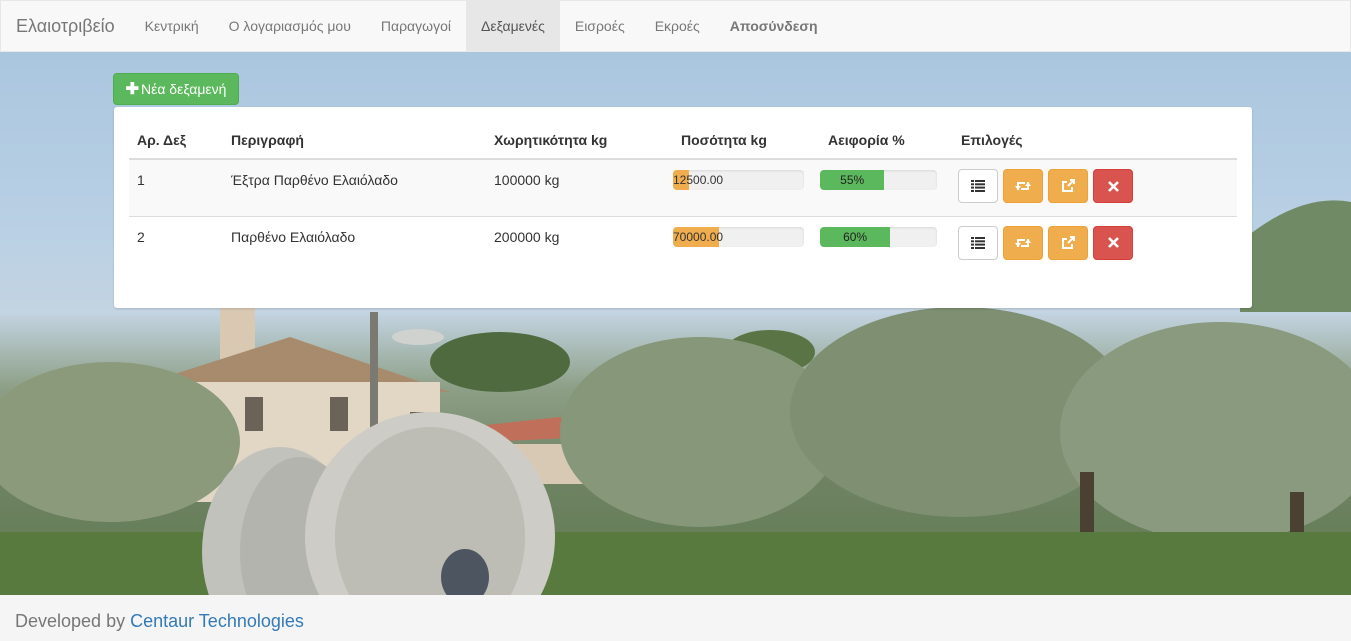  Describe the element at coordinates (512, 26) in the screenshot. I see `nav-item-tanks: Δεξαμενές` at that location.